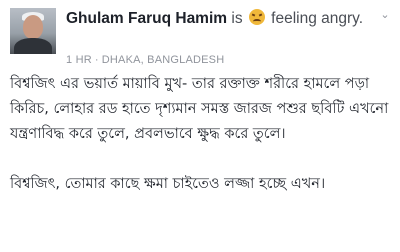 This screenshot has width=400, height=252. Describe the element at coordinates (237, 18) in the screenshot. I see `status-prefix: is` at that location.